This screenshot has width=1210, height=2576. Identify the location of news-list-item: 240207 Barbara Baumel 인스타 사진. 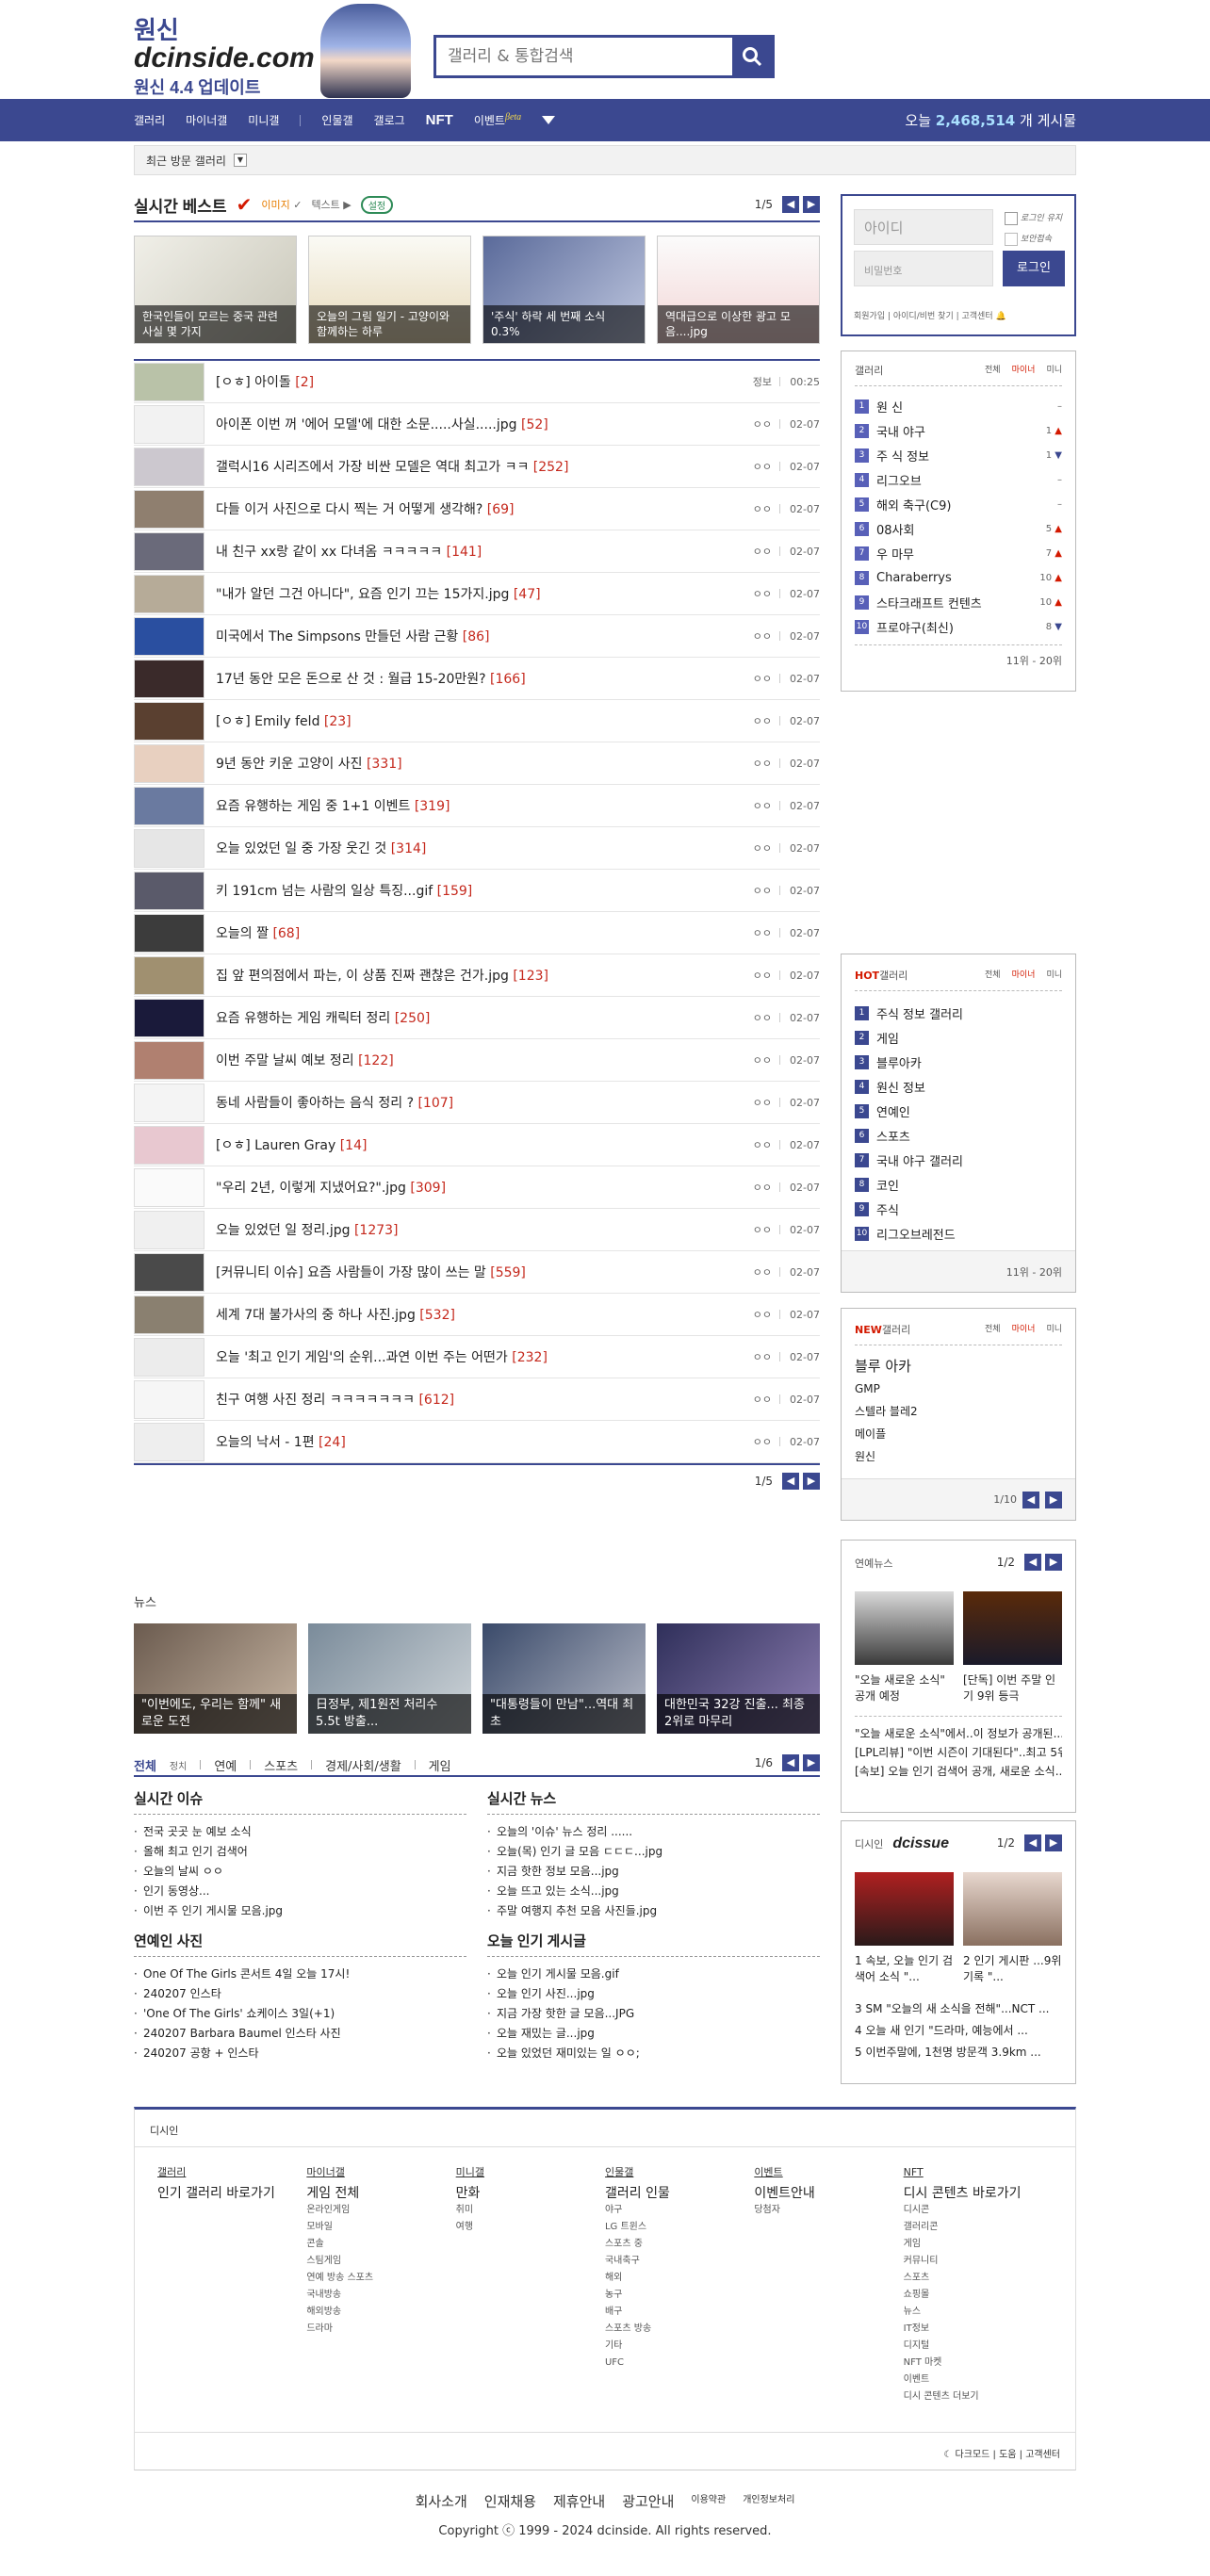
(300, 2034).